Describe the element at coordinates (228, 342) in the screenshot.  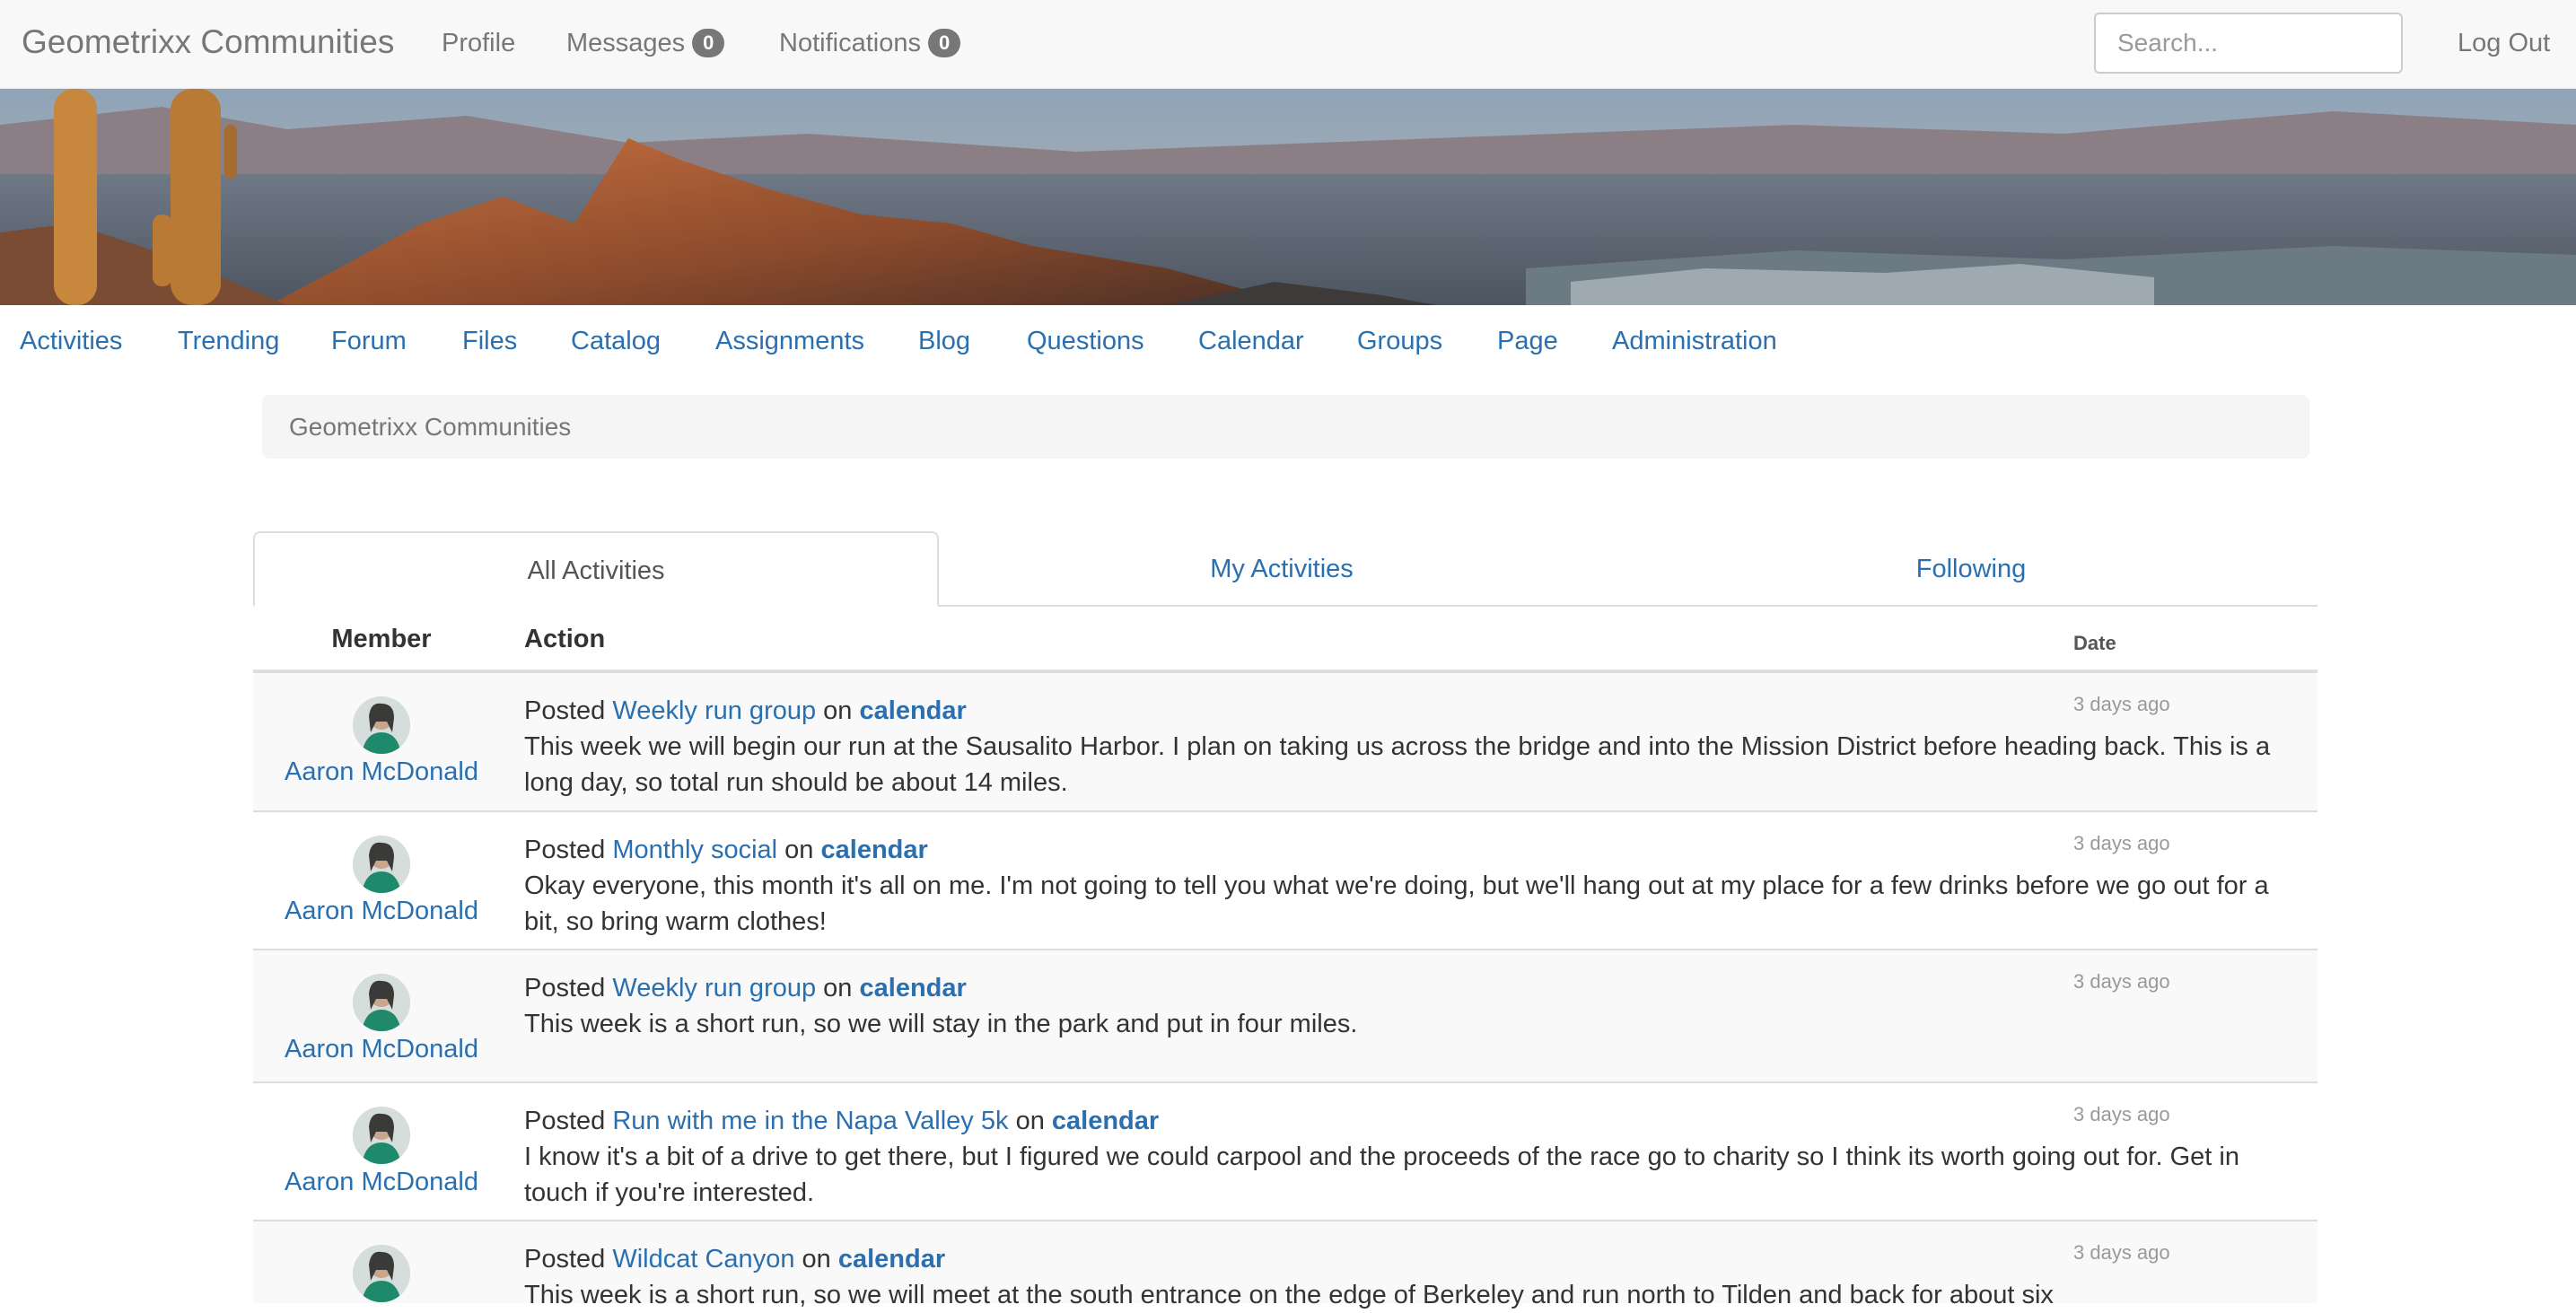
I see `nav-trending: Trending` at that location.